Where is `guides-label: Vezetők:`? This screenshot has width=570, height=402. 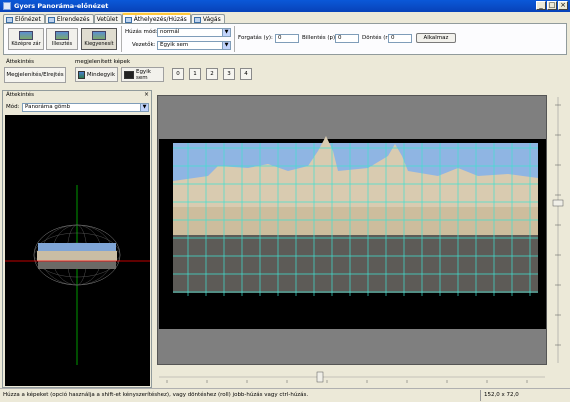
guides-label: Vezetők: is located at coordinates (144, 45).